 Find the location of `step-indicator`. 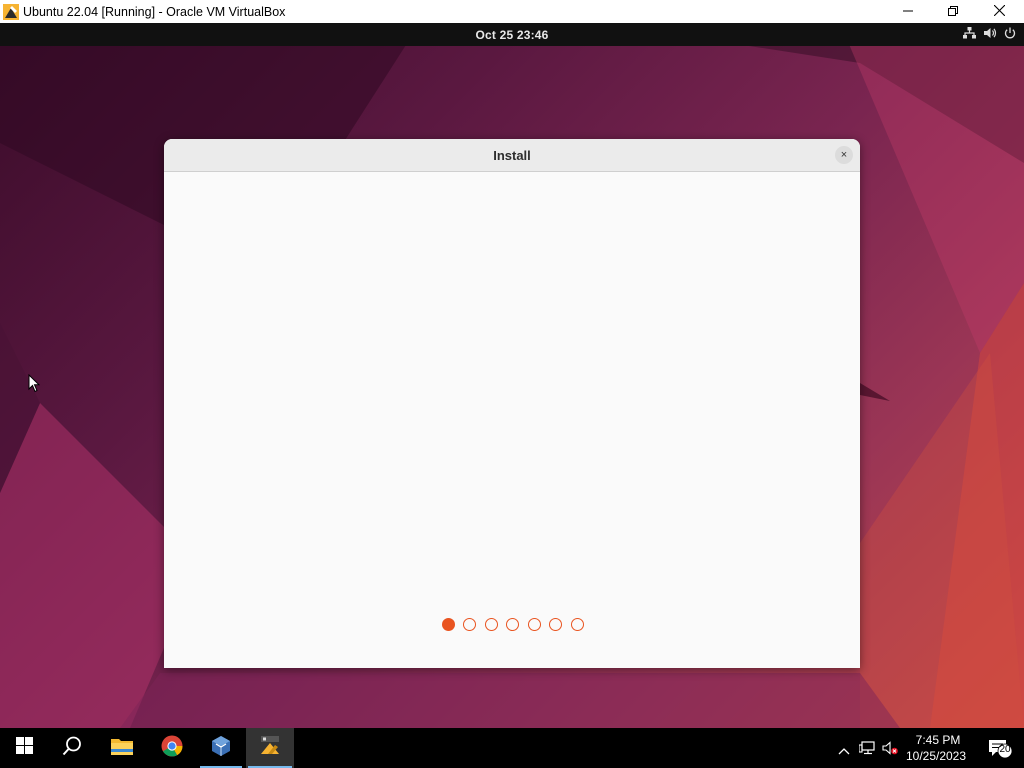

step-indicator is located at coordinates (512, 624).